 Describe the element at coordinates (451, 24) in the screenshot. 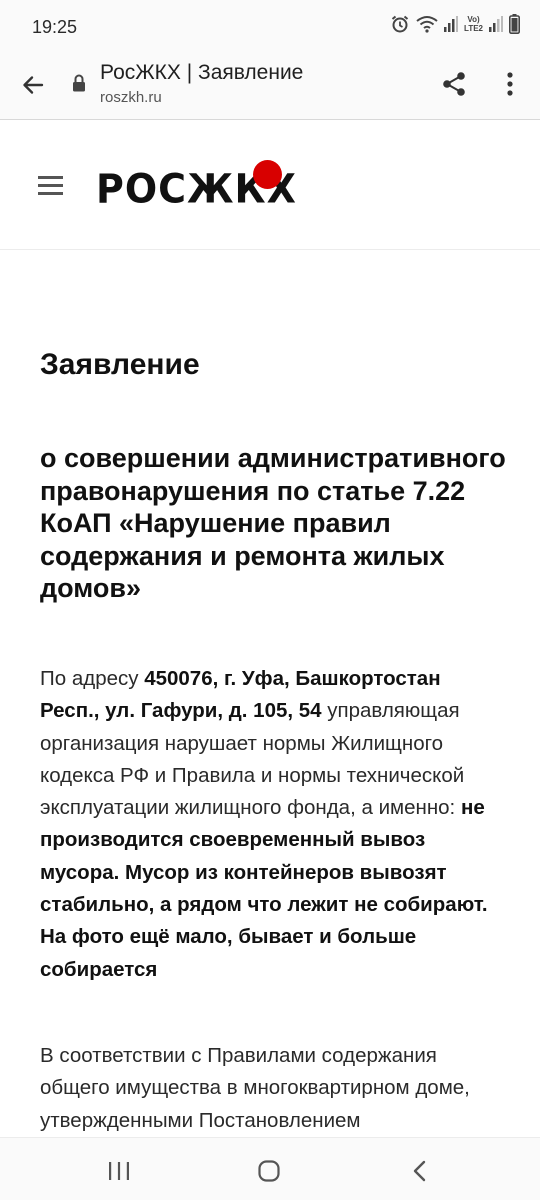

I see `signal-icon` at that location.